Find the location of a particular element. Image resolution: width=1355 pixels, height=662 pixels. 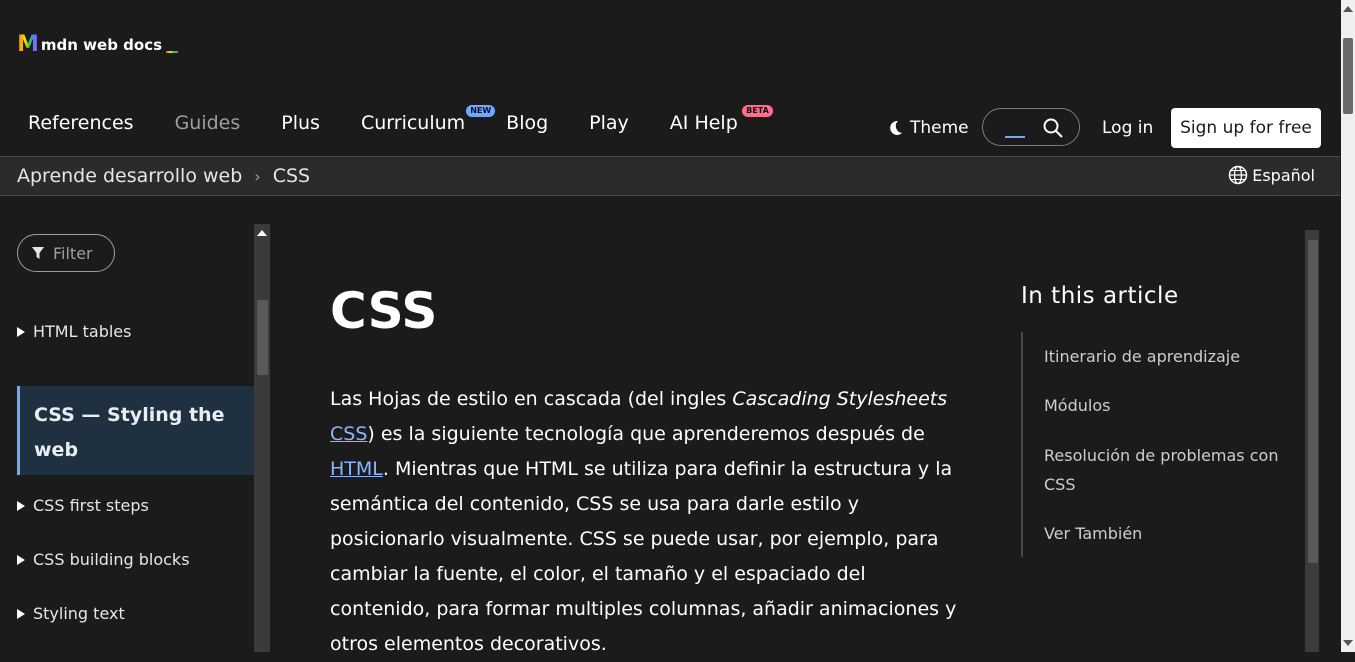

nav-plus: Plus is located at coordinates (300, 123).